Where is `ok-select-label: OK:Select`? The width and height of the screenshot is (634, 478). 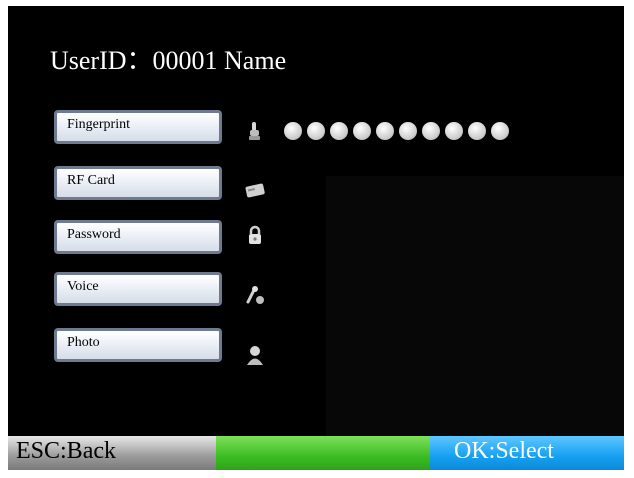 ok-select-label: OK:Select is located at coordinates (504, 451).